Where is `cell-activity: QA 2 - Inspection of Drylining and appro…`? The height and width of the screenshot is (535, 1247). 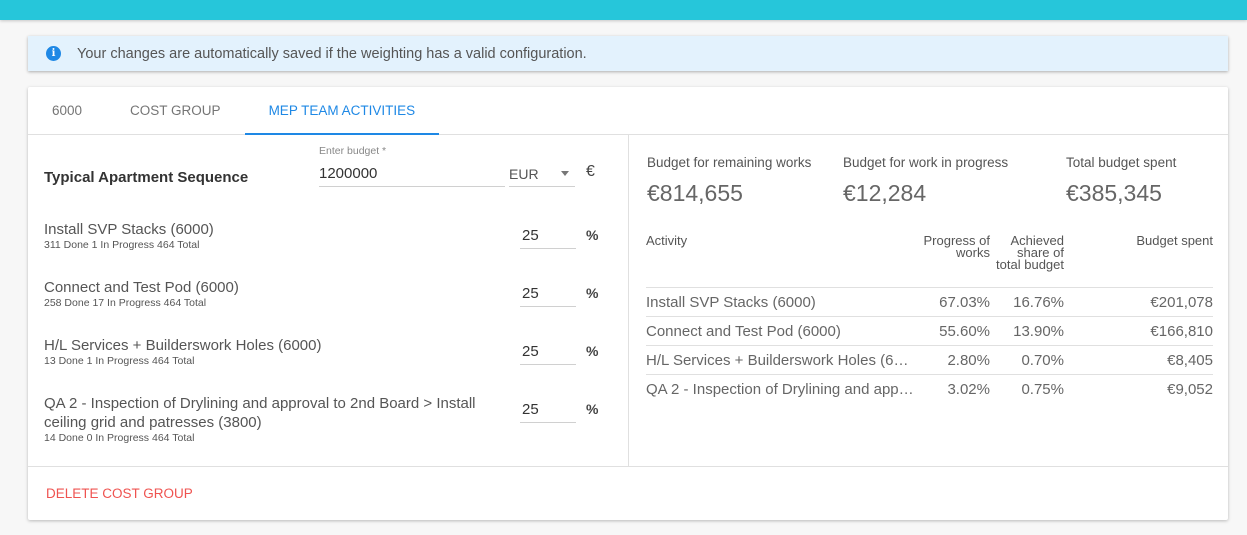
cell-activity: QA 2 - Inspection of Drylining and appro… is located at coordinates (780, 389).